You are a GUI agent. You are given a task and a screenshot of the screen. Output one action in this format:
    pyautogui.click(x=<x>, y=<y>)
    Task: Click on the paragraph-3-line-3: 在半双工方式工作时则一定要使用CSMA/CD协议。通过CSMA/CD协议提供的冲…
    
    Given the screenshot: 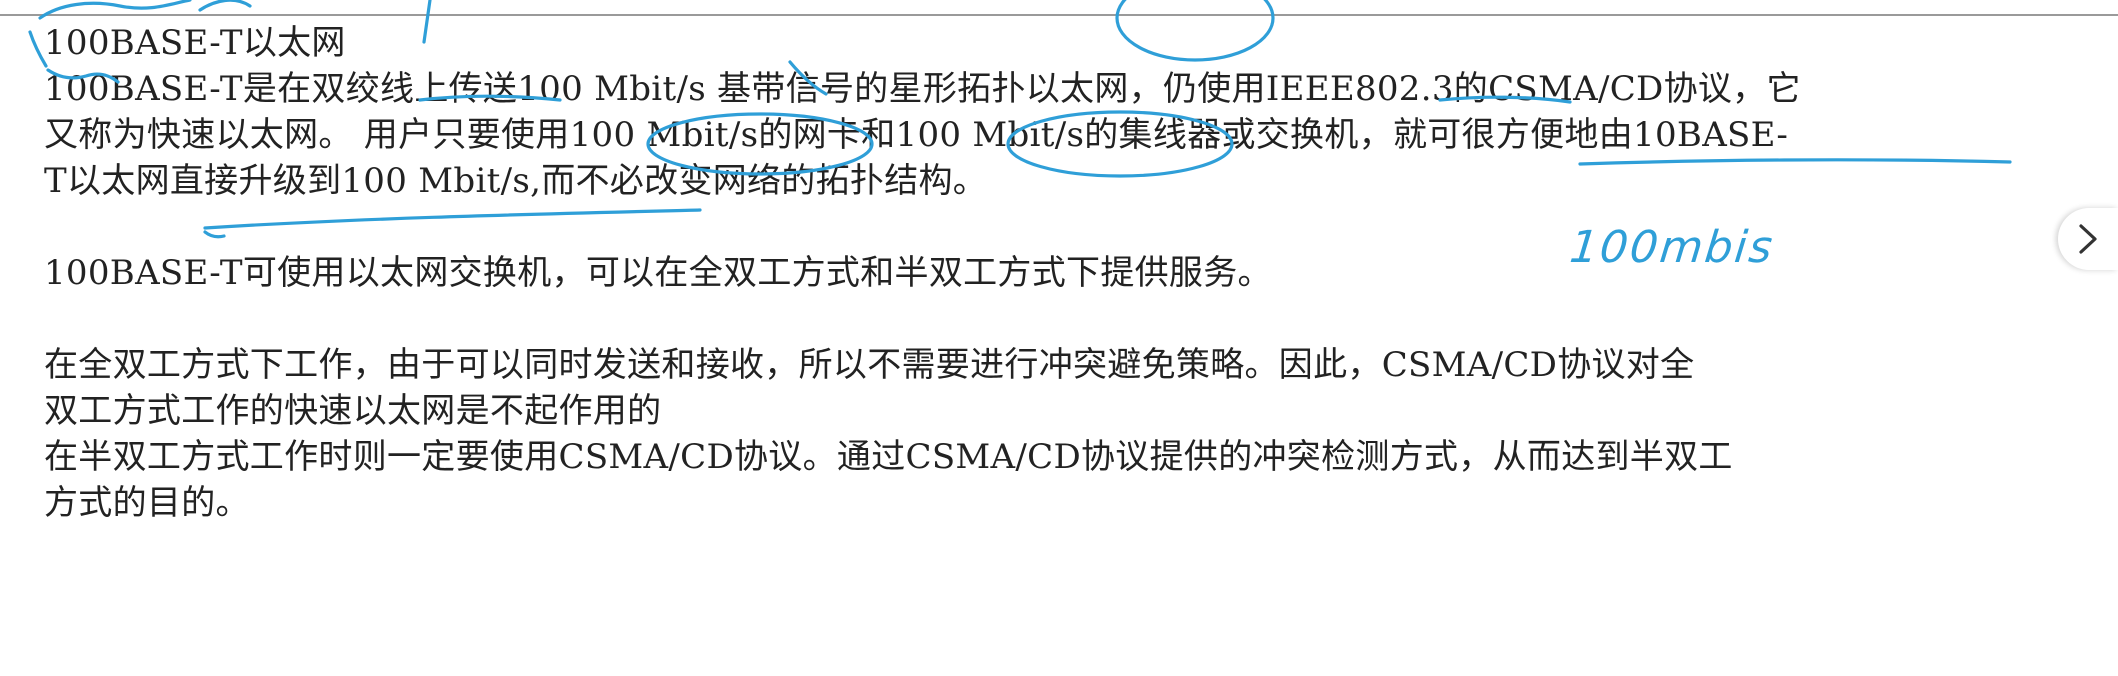 What is the action you would take?
    pyautogui.click(x=888, y=457)
    